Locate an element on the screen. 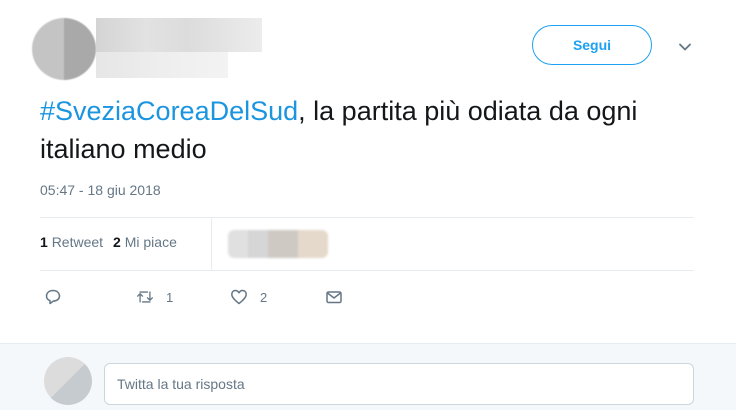 This screenshot has height=410, width=736. dm-action is located at coordinates (334, 297).